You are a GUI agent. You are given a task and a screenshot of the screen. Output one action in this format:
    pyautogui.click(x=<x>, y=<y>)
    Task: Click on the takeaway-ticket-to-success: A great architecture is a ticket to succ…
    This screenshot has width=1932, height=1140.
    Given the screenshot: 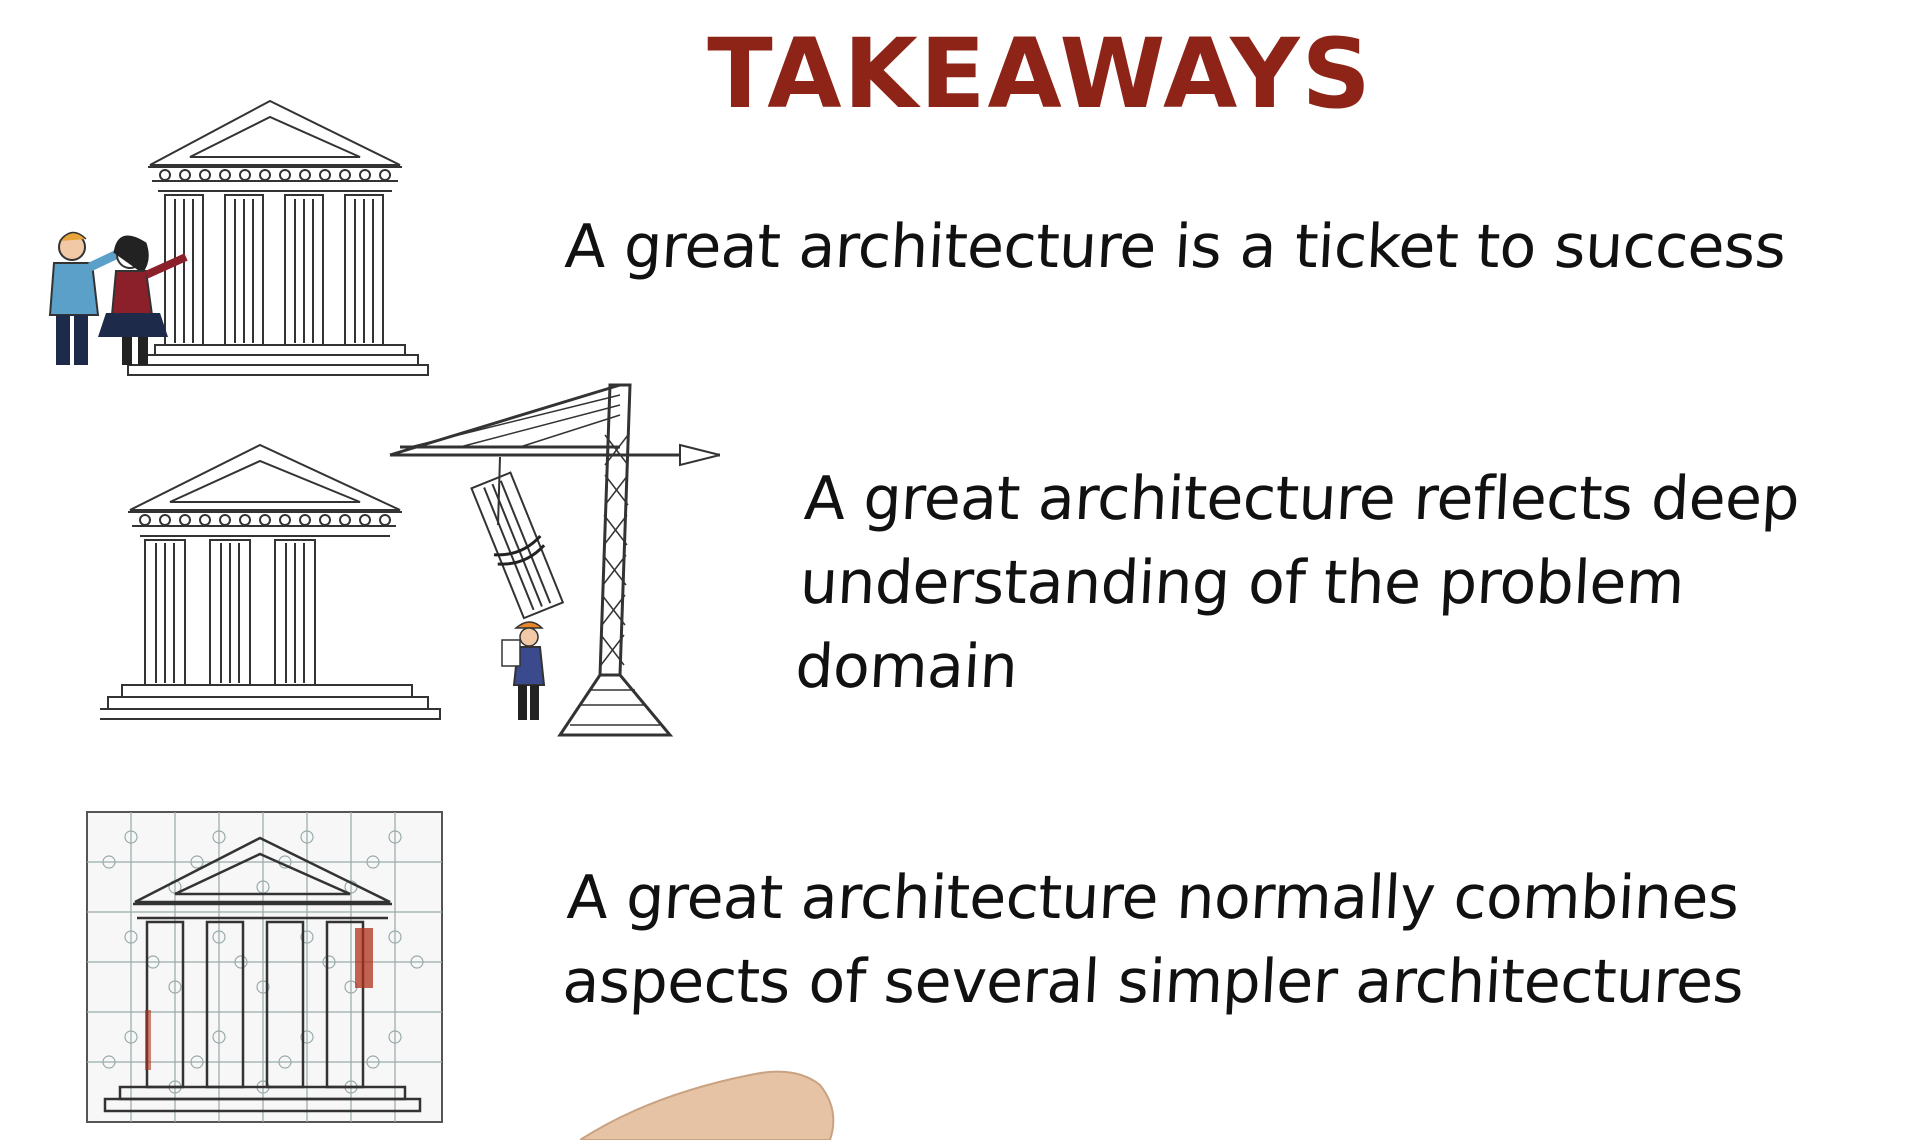 What is the action you would take?
    pyautogui.click(x=1235, y=247)
    